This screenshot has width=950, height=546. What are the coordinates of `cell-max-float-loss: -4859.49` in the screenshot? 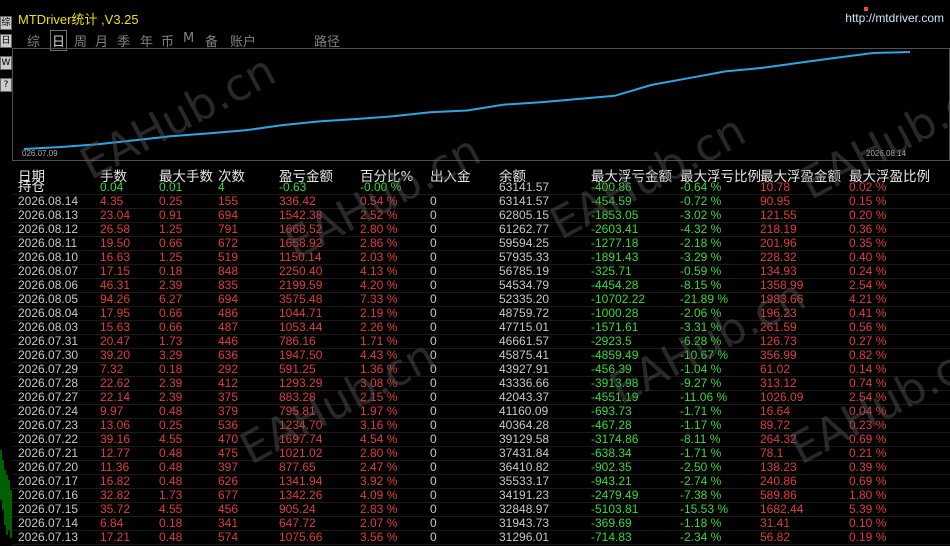 It's located at (615, 355).